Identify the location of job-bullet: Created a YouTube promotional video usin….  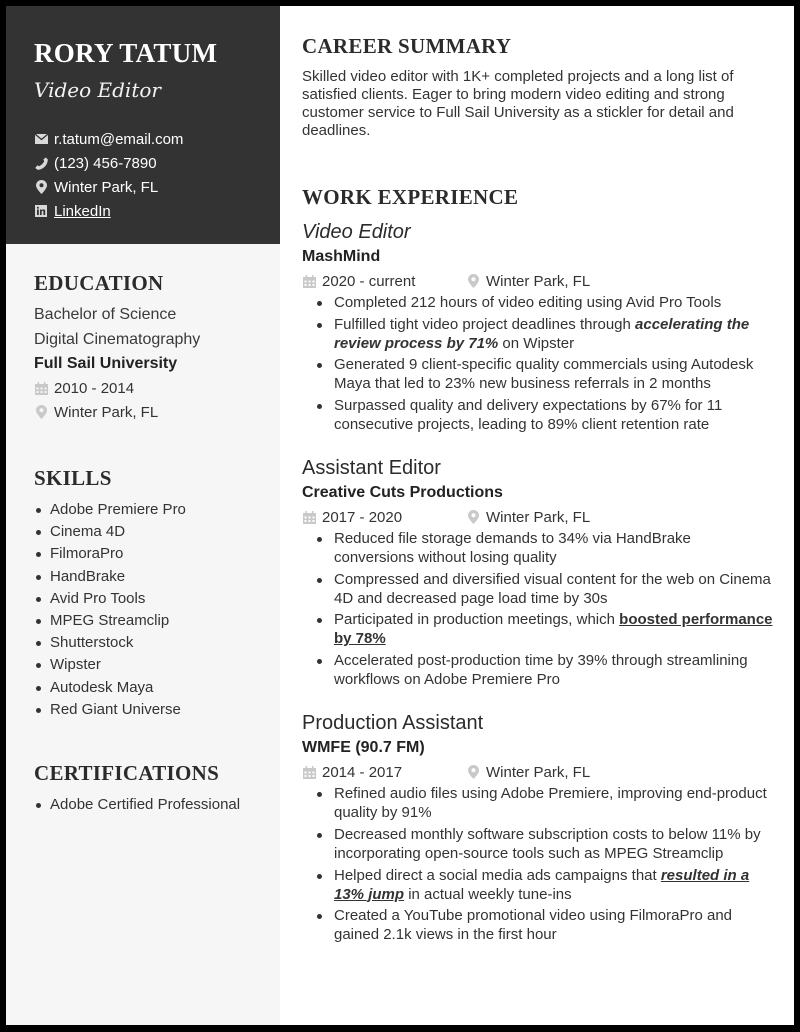
(545, 925).